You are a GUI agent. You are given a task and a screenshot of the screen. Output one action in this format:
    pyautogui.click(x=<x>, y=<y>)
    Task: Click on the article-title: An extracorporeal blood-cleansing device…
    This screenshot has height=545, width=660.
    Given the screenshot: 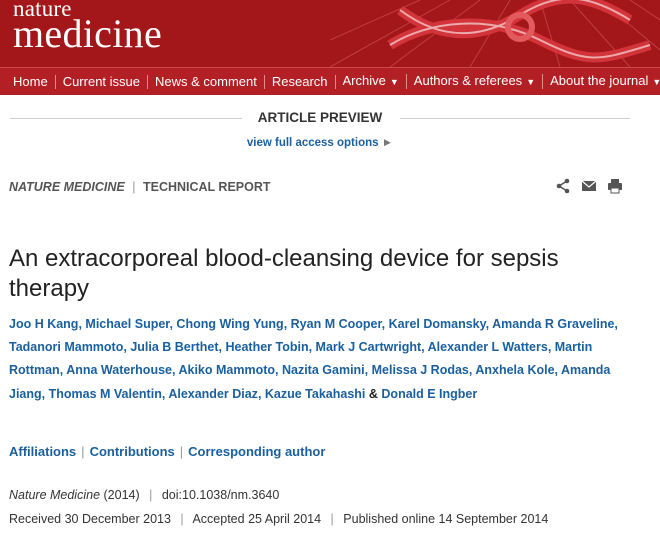 What is the action you would take?
    pyautogui.click(x=284, y=274)
    